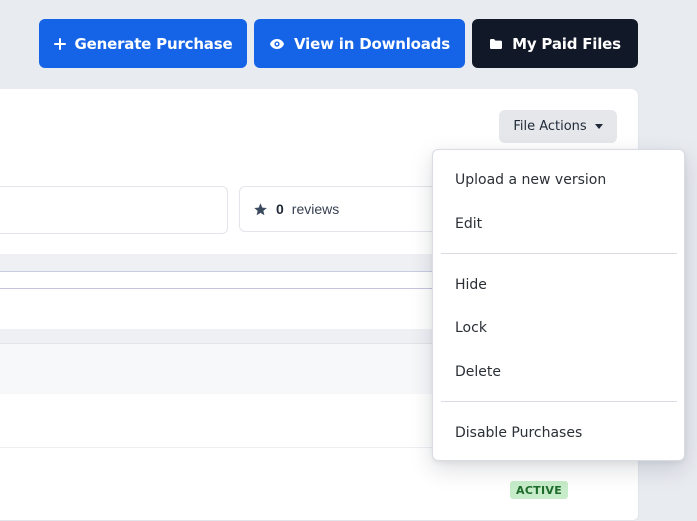  I want to click on stat-box, so click(114, 210).